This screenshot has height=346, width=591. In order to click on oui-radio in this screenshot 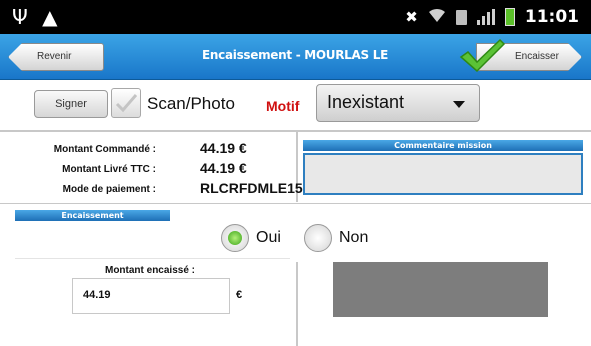, I will do `click(235, 238)`.